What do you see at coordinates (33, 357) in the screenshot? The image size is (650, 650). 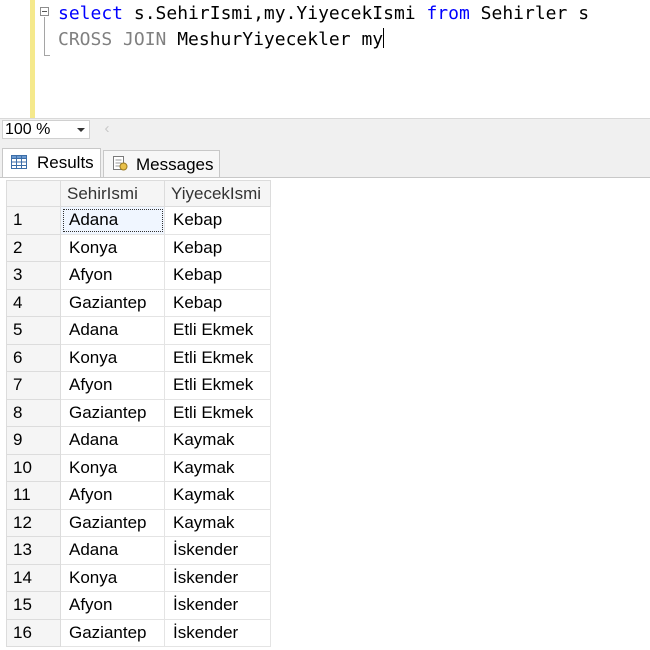 I see `row-number: 6` at bounding box center [33, 357].